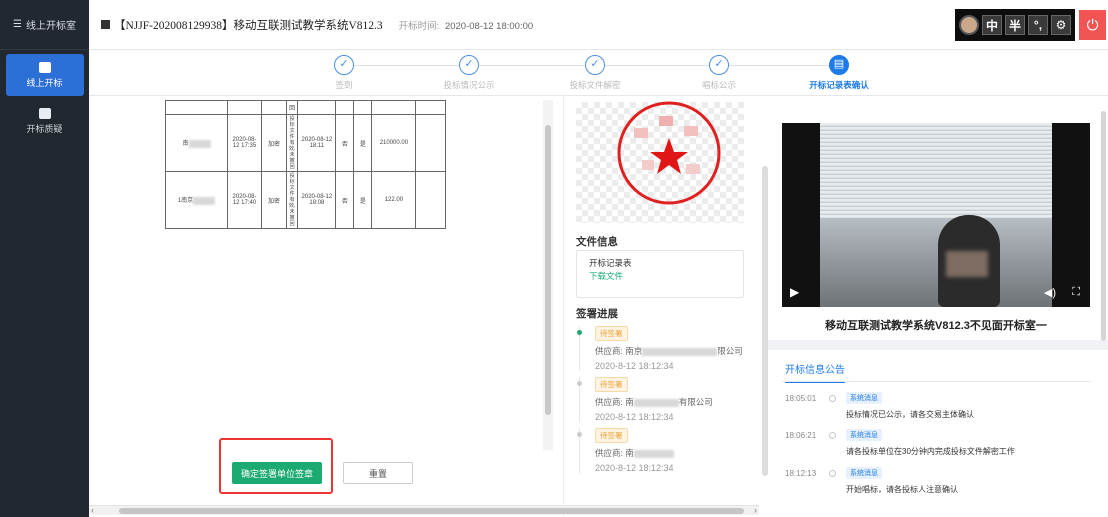 The height and width of the screenshot is (517, 1108). I want to click on input-toolbar: 中 半 °, ⚙, so click(1015, 25).